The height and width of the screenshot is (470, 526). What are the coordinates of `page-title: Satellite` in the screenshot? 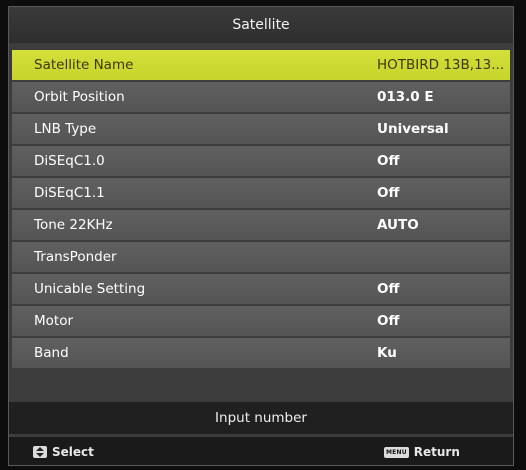 It's located at (261, 25).